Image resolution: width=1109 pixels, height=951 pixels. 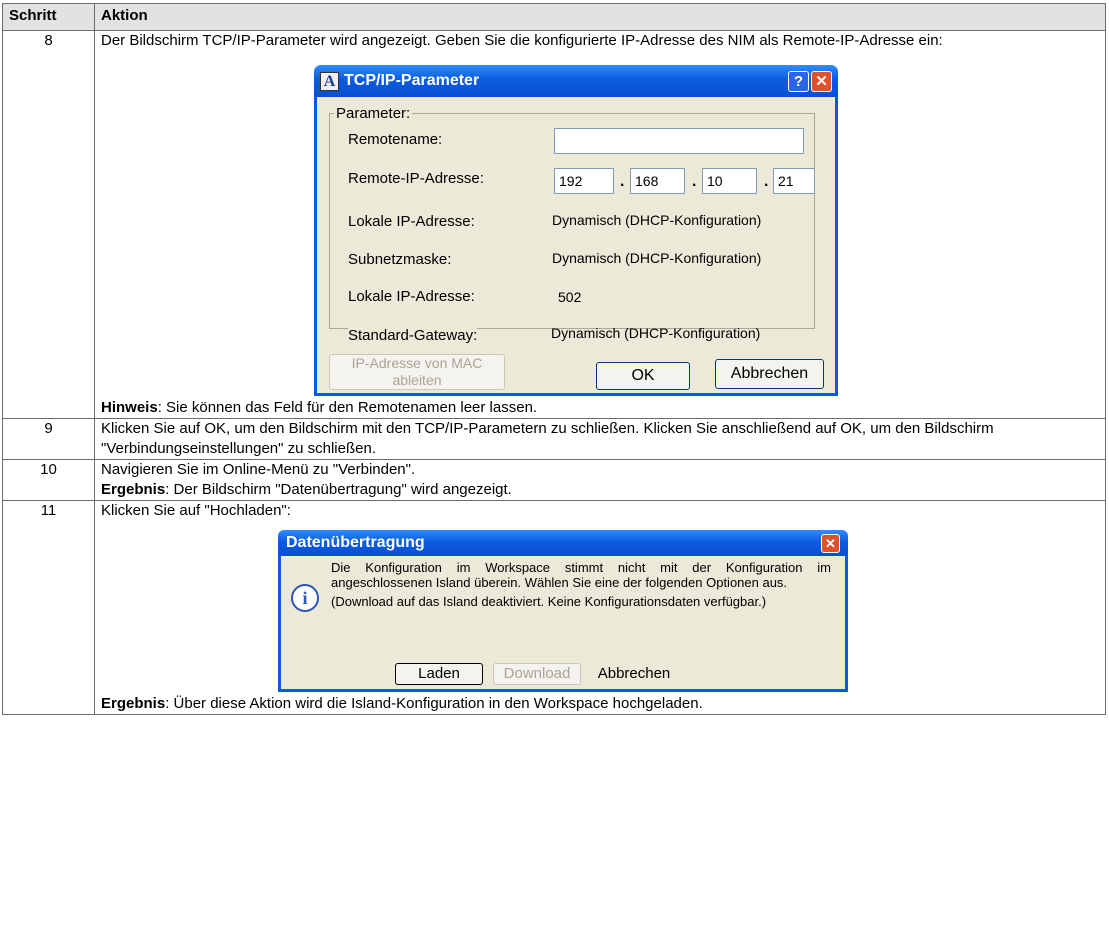 What do you see at coordinates (798, 81) in the screenshot?
I see `help-icon: ?` at bounding box center [798, 81].